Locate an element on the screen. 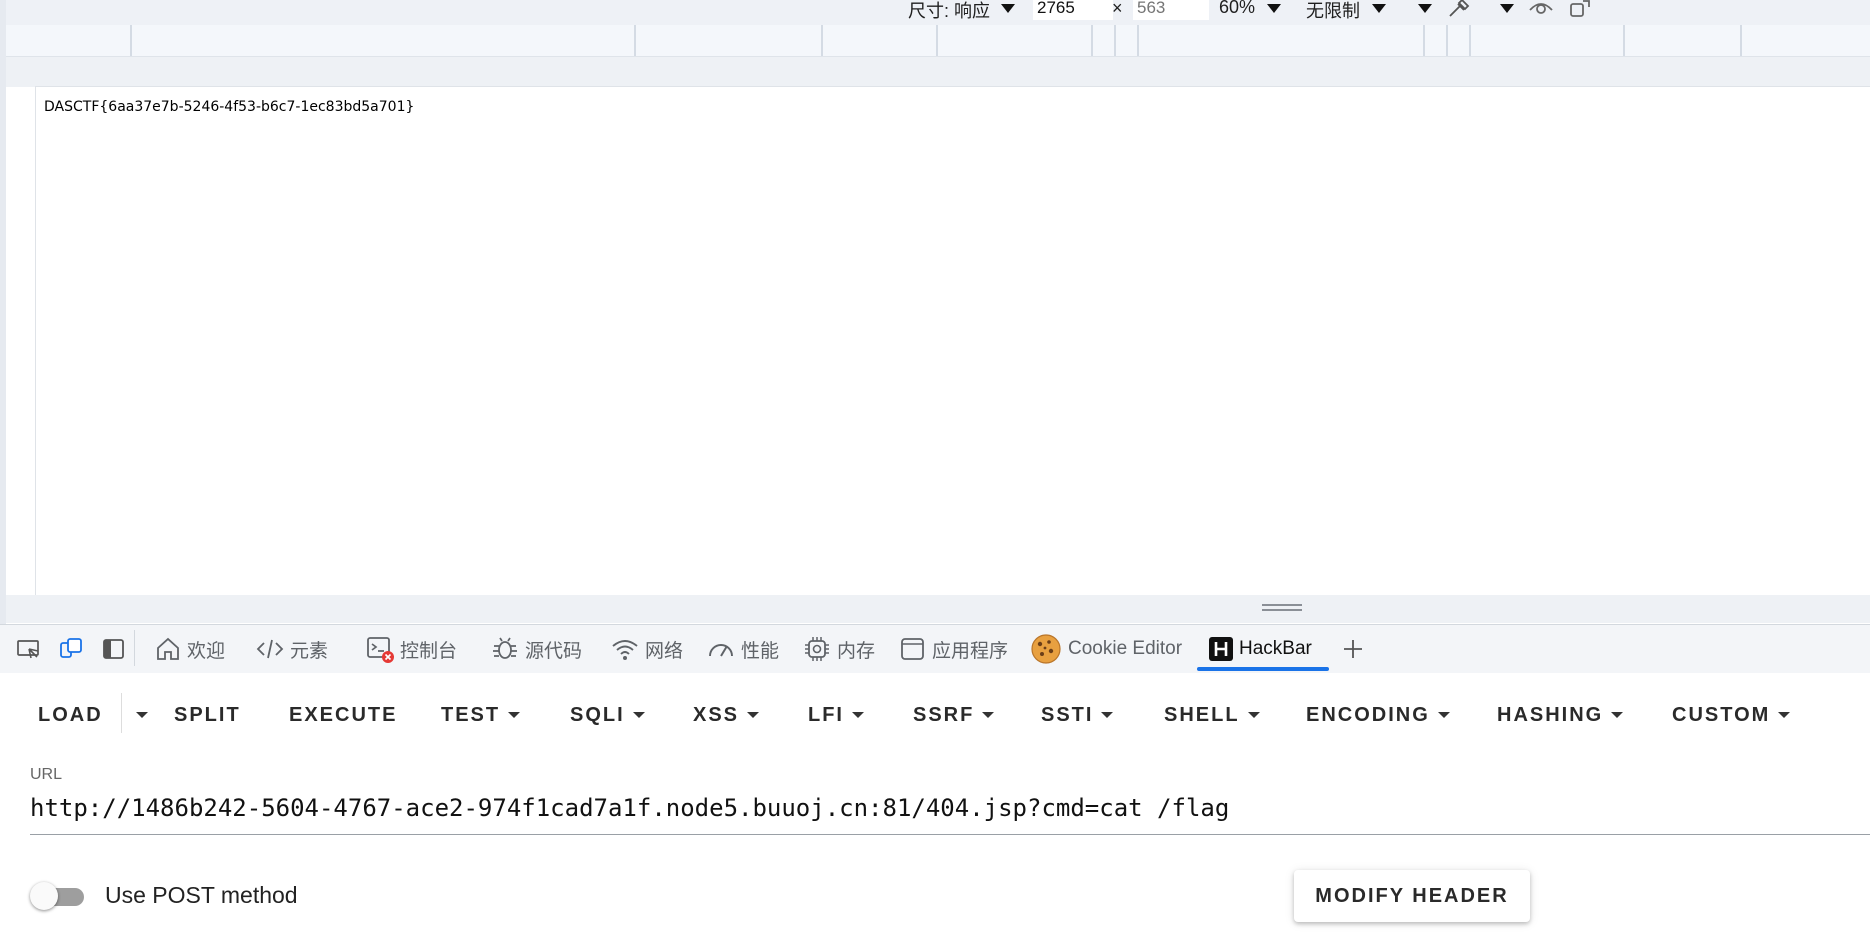 The width and height of the screenshot is (1870, 940). more-options-chevron-down-icon is located at coordinates (1425, 8).